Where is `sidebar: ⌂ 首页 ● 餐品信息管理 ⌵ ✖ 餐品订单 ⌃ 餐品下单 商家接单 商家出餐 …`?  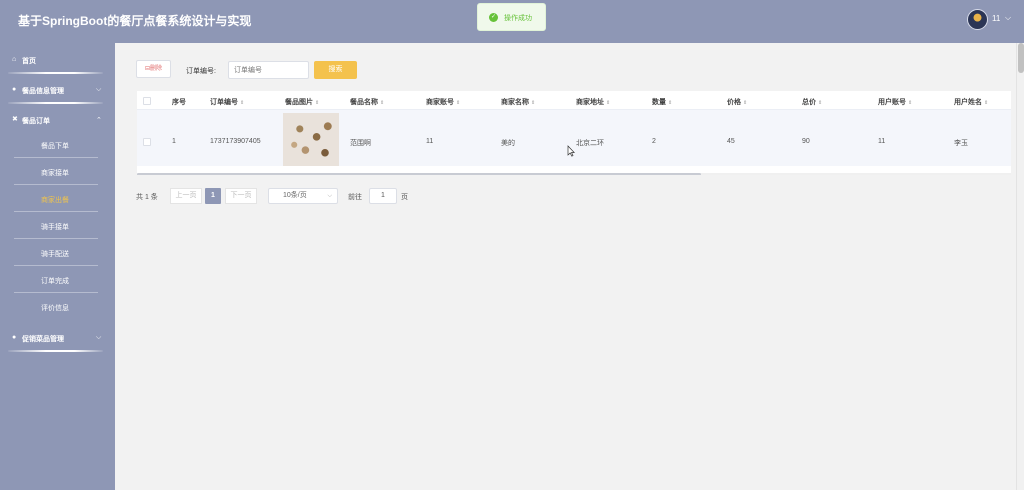 sidebar: ⌂ 首页 ● 餐品信息管理 ⌵ ✖ 餐品订单 ⌃ 餐品下单 商家接单 商家出餐 … is located at coordinates (57, 266).